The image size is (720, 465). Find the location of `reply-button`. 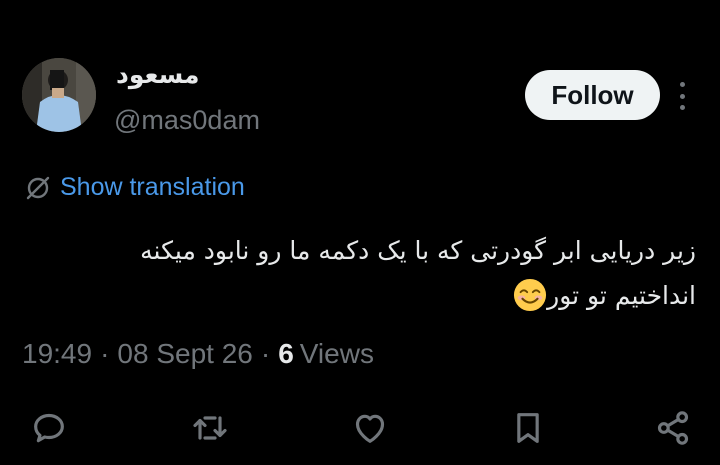

reply-button is located at coordinates (49, 428).